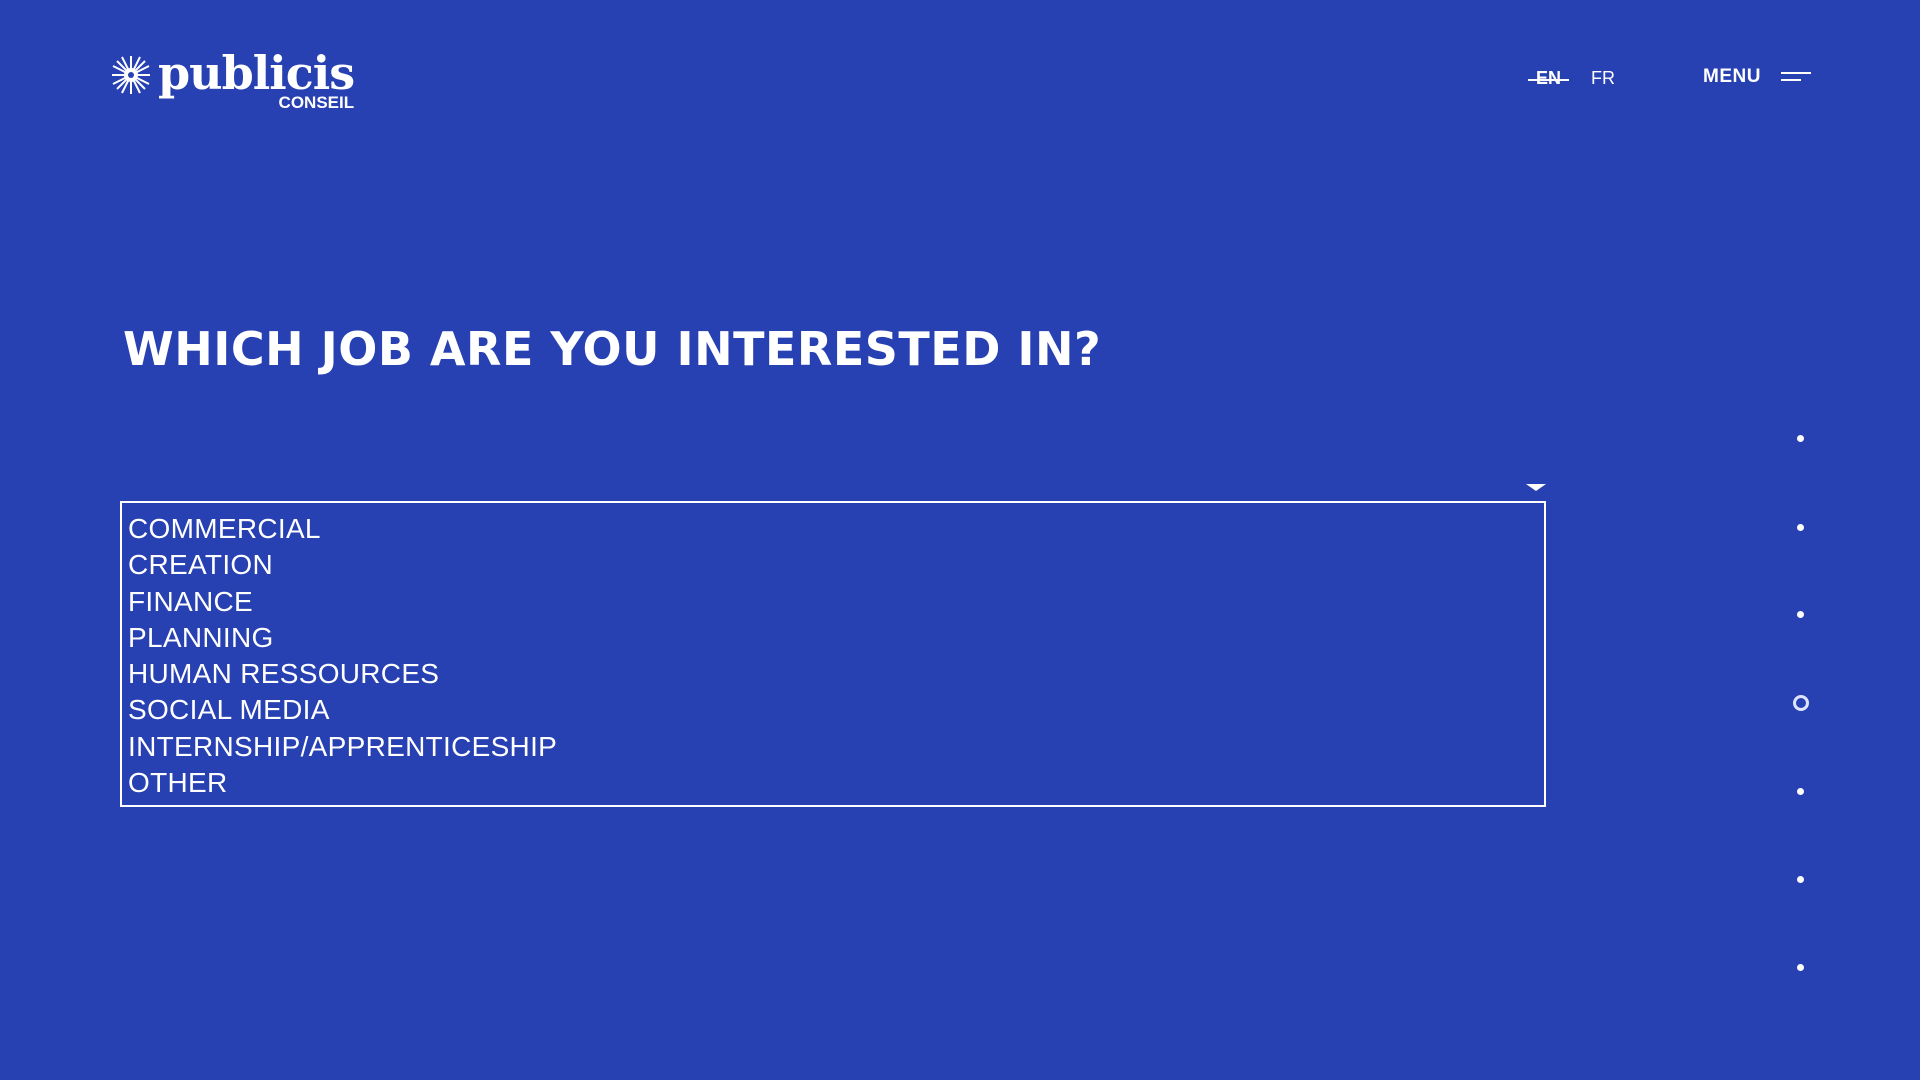  I want to click on step-dot-4-active, so click(1801, 703).